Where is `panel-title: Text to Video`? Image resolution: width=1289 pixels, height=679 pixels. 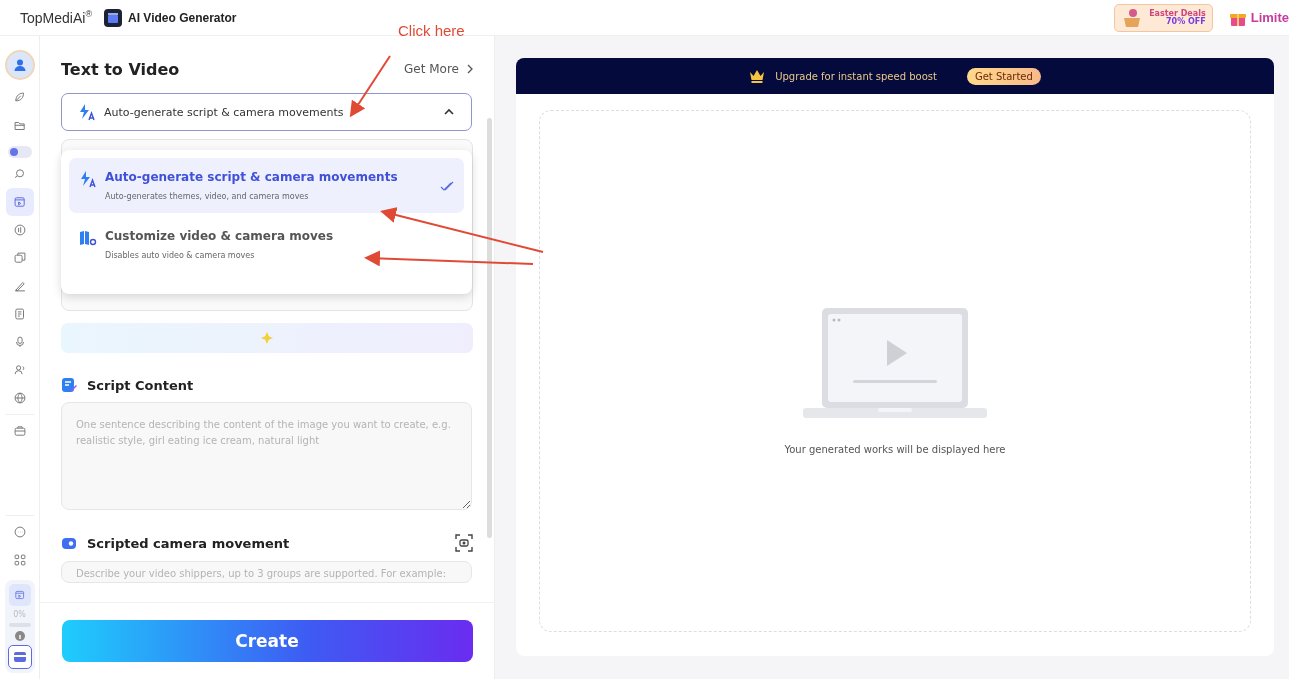 panel-title: Text to Video is located at coordinates (120, 69).